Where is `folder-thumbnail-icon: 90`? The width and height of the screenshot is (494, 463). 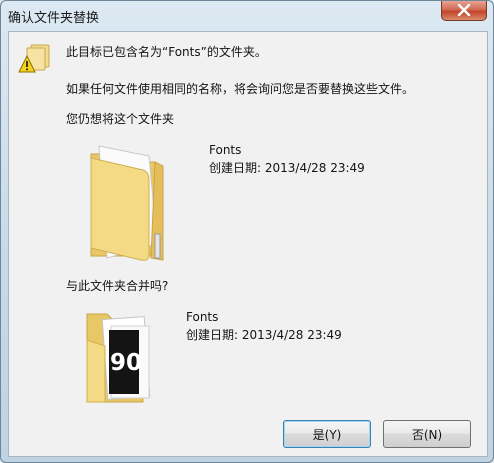 folder-thumbnail-icon: 90 is located at coordinates (123, 356).